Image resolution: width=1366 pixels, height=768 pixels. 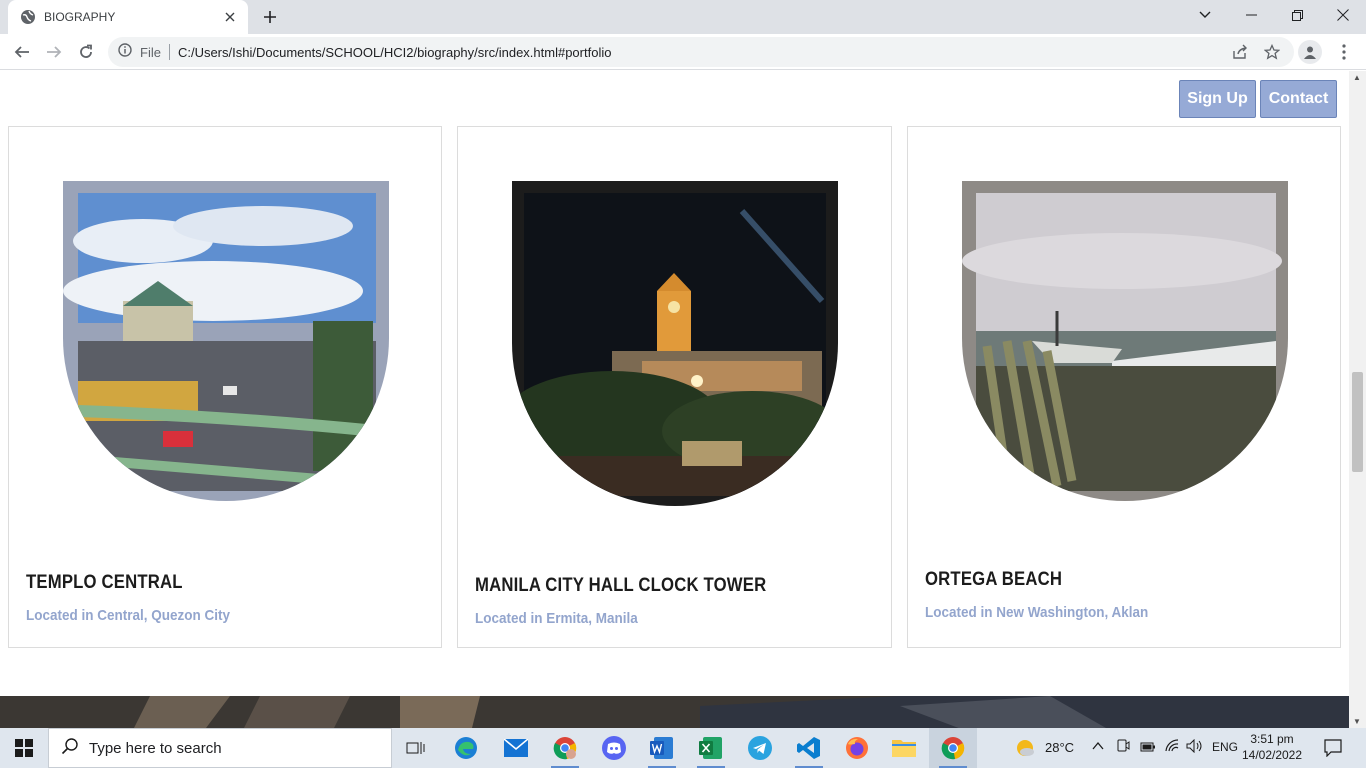 What do you see at coordinates (1272, 52) in the screenshot?
I see `bookmark-star-icon` at bounding box center [1272, 52].